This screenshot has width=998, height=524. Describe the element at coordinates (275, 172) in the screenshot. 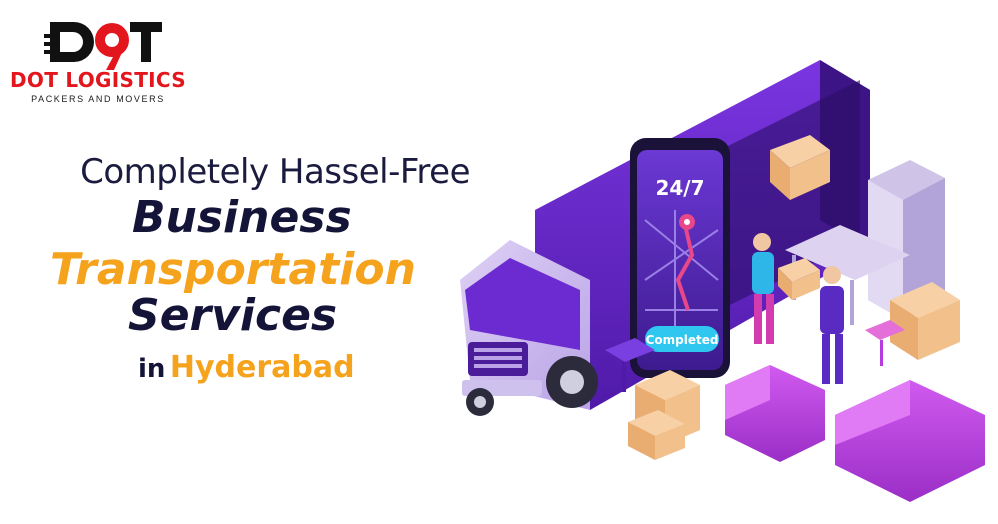

I see `headline-line-1: Completely Hassel-Free` at that location.